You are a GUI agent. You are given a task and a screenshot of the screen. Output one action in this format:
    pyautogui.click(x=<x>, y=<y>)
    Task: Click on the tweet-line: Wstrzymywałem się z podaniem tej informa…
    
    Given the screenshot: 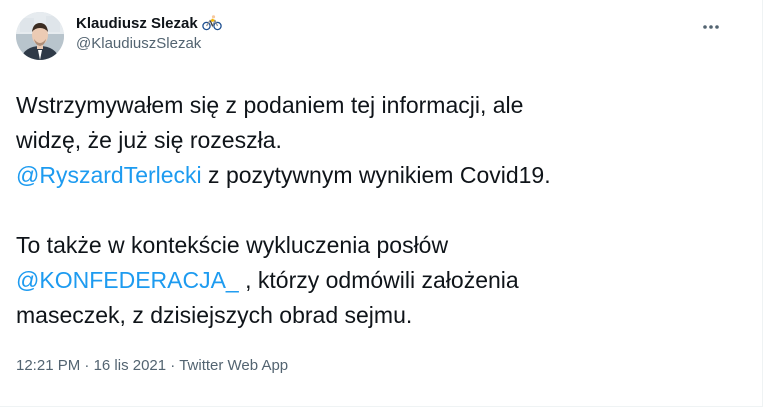 What is the action you would take?
    pyautogui.click(x=376, y=105)
    